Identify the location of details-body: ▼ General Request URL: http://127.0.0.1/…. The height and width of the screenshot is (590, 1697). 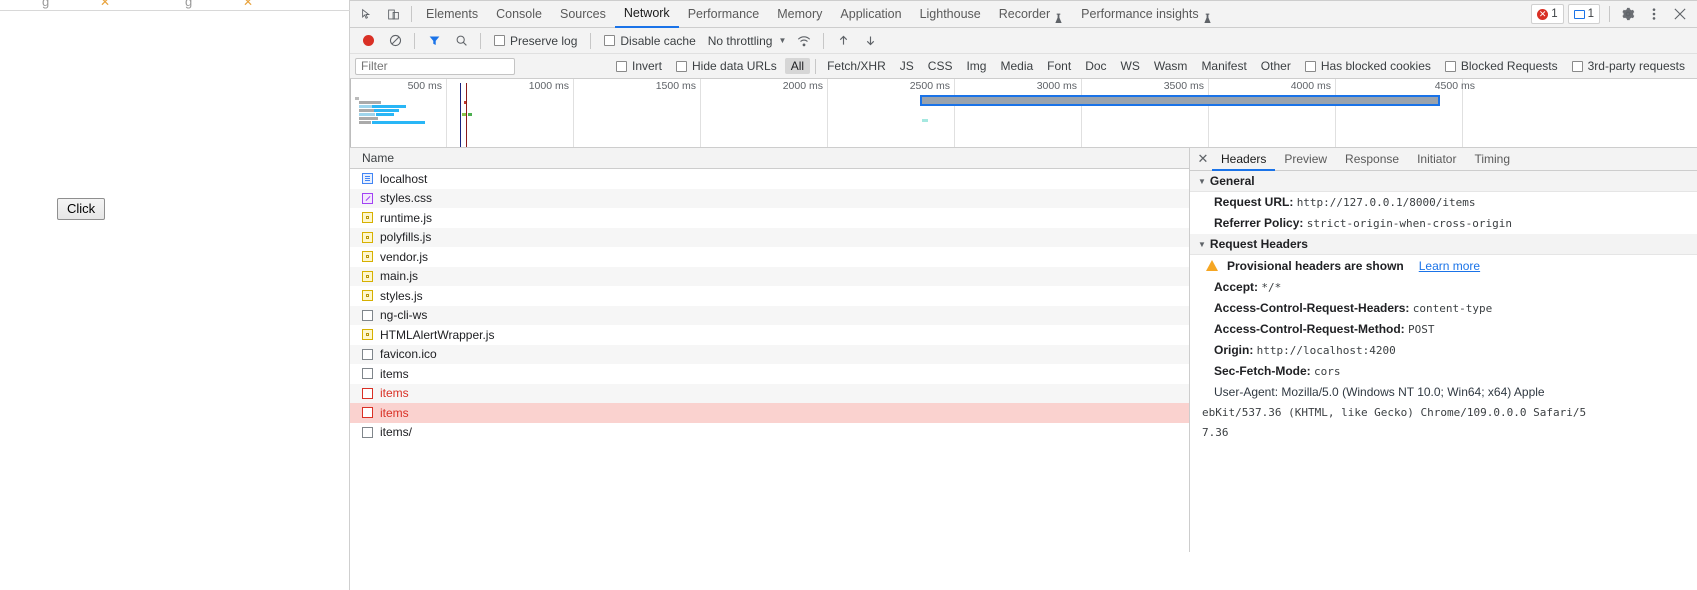
(1443, 307).